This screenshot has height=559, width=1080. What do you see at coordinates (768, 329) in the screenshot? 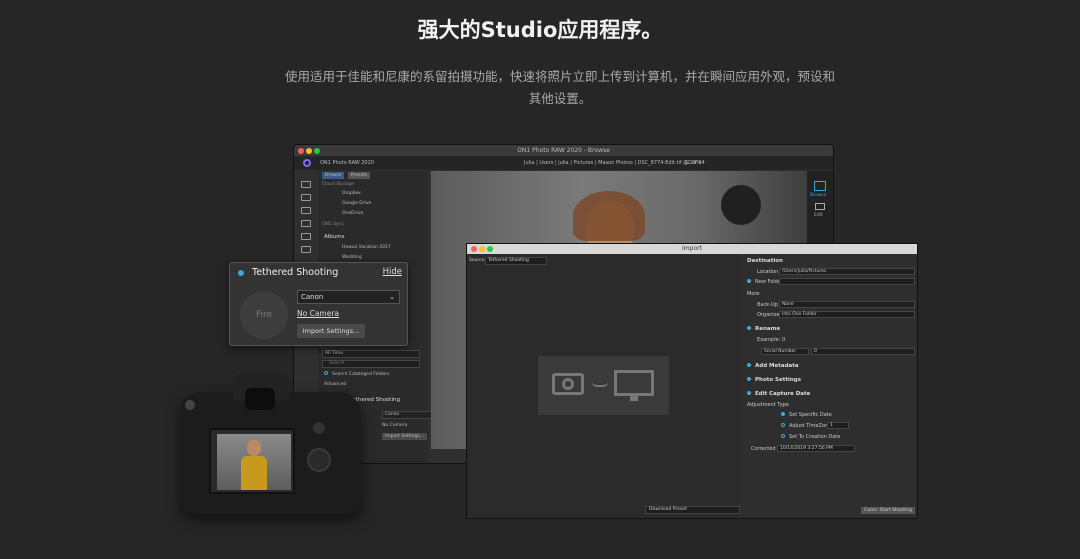
I see `rename-label: Rename` at bounding box center [768, 329].